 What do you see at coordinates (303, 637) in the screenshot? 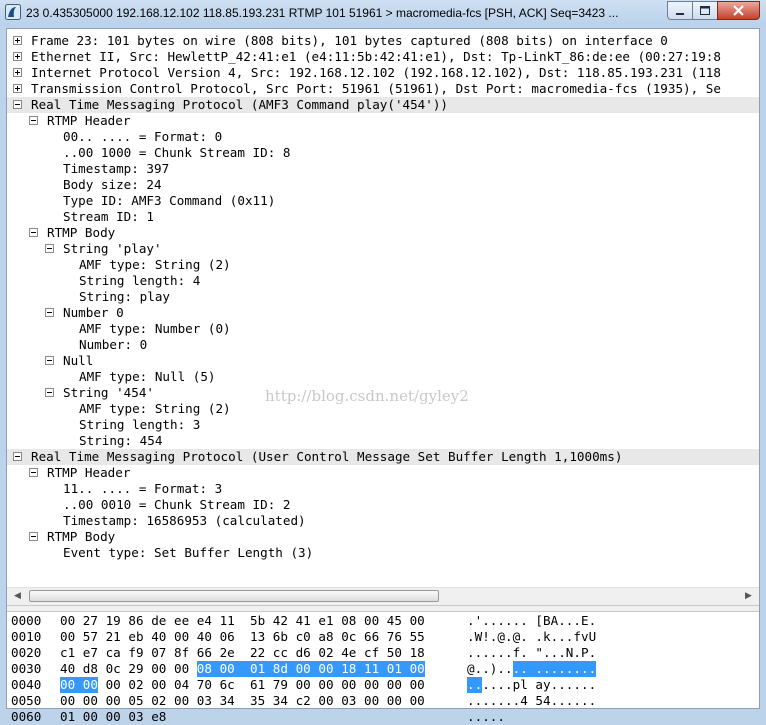
I see `hex-byte: c0` at bounding box center [303, 637].